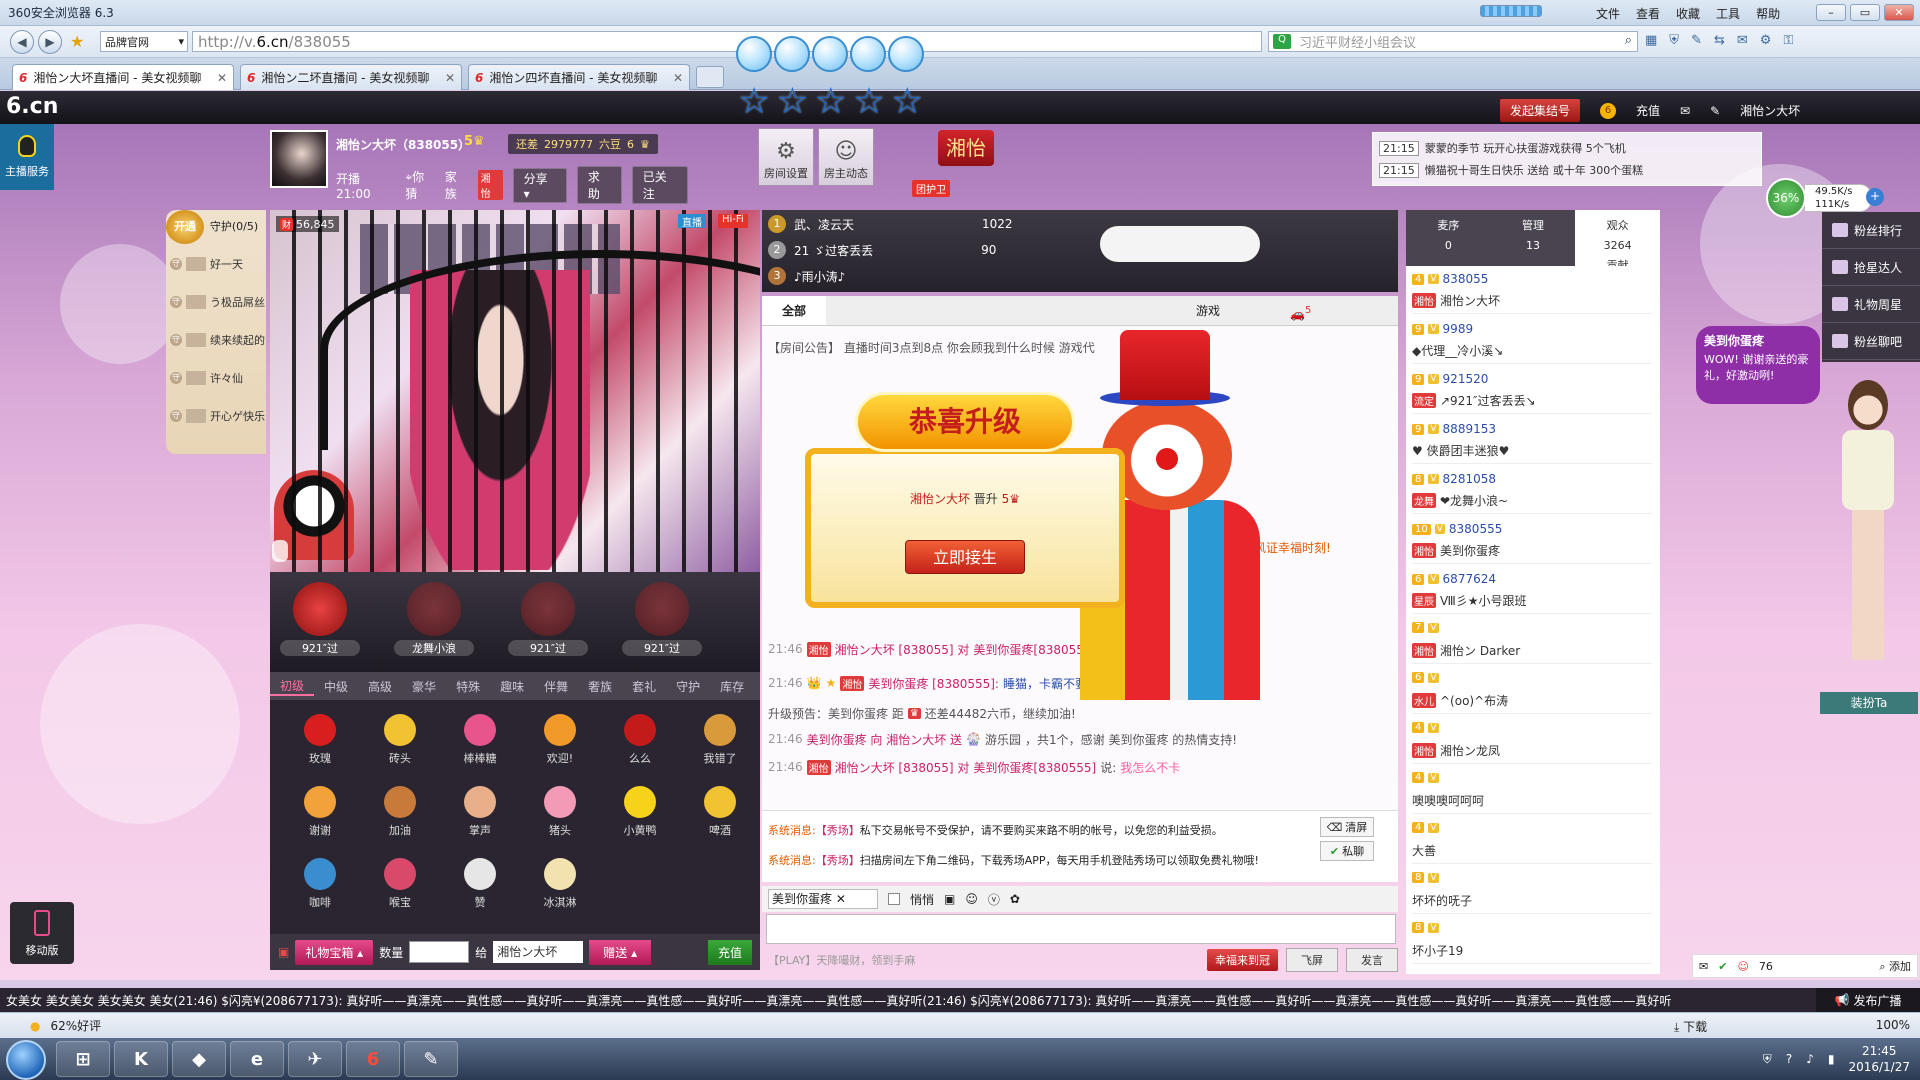  Describe the element at coordinates (1532, 390) in the screenshot. I see `audience-row: 9 V 921520 流定 ↗921″过客丢丢↘` at that location.